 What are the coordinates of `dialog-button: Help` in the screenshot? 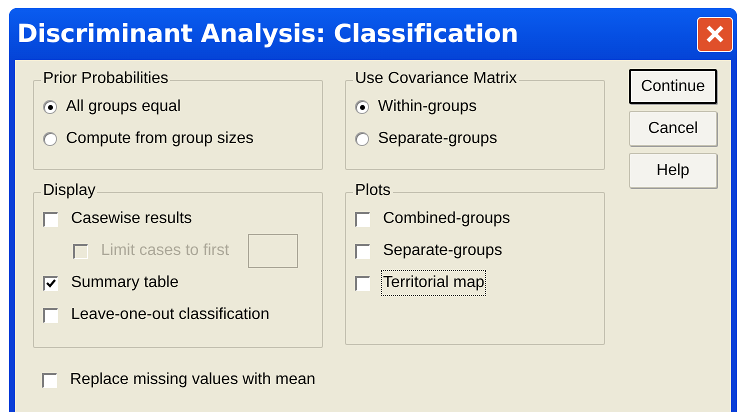 It's located at (673, 170).